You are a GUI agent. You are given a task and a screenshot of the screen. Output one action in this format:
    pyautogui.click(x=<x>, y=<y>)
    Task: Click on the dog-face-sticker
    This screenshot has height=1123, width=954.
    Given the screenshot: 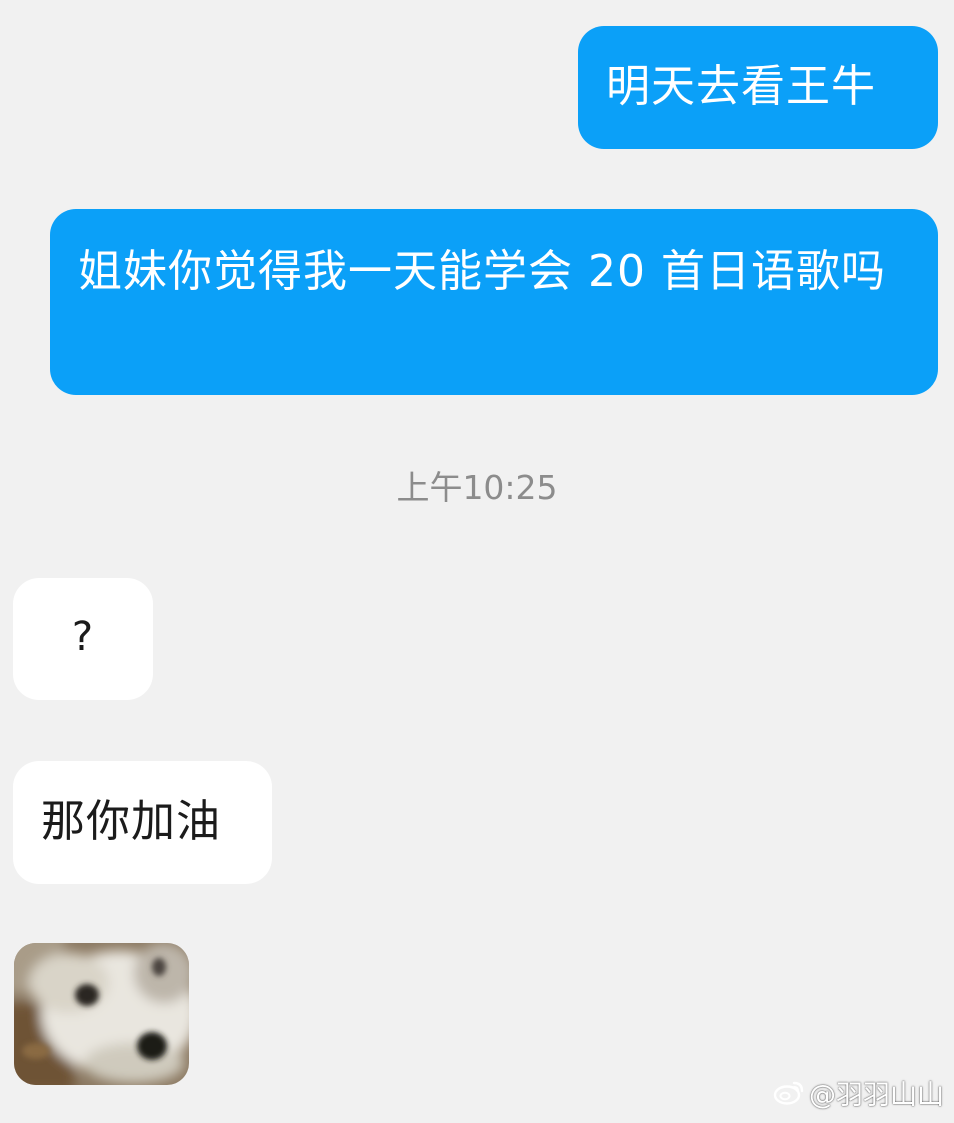 What is the action you would take?
    pyautogui.click(x=101, y=1014)
    